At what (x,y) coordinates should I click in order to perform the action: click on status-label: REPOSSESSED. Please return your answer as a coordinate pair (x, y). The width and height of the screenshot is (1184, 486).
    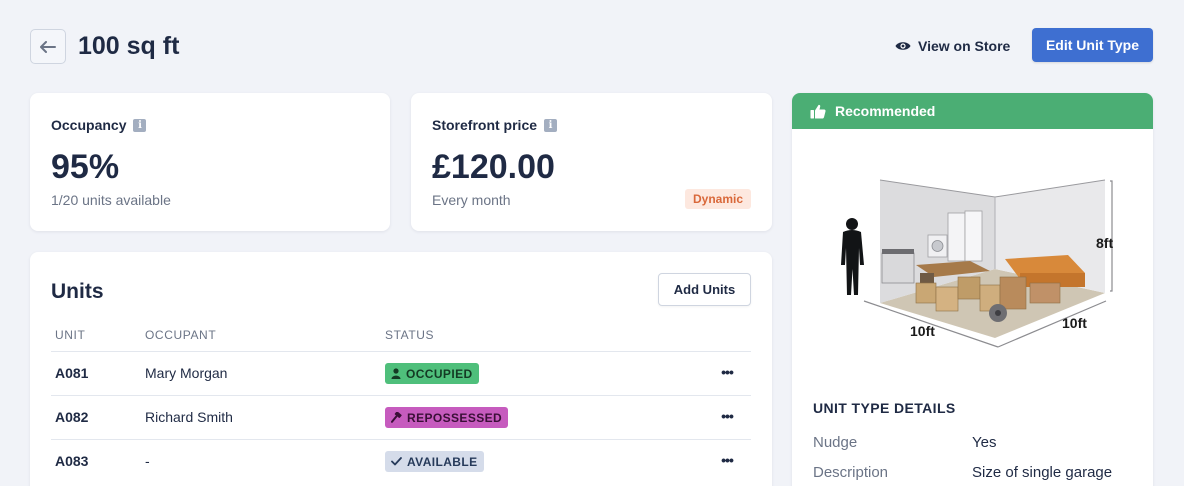
    Looking at the image, I should click on (455, 417).